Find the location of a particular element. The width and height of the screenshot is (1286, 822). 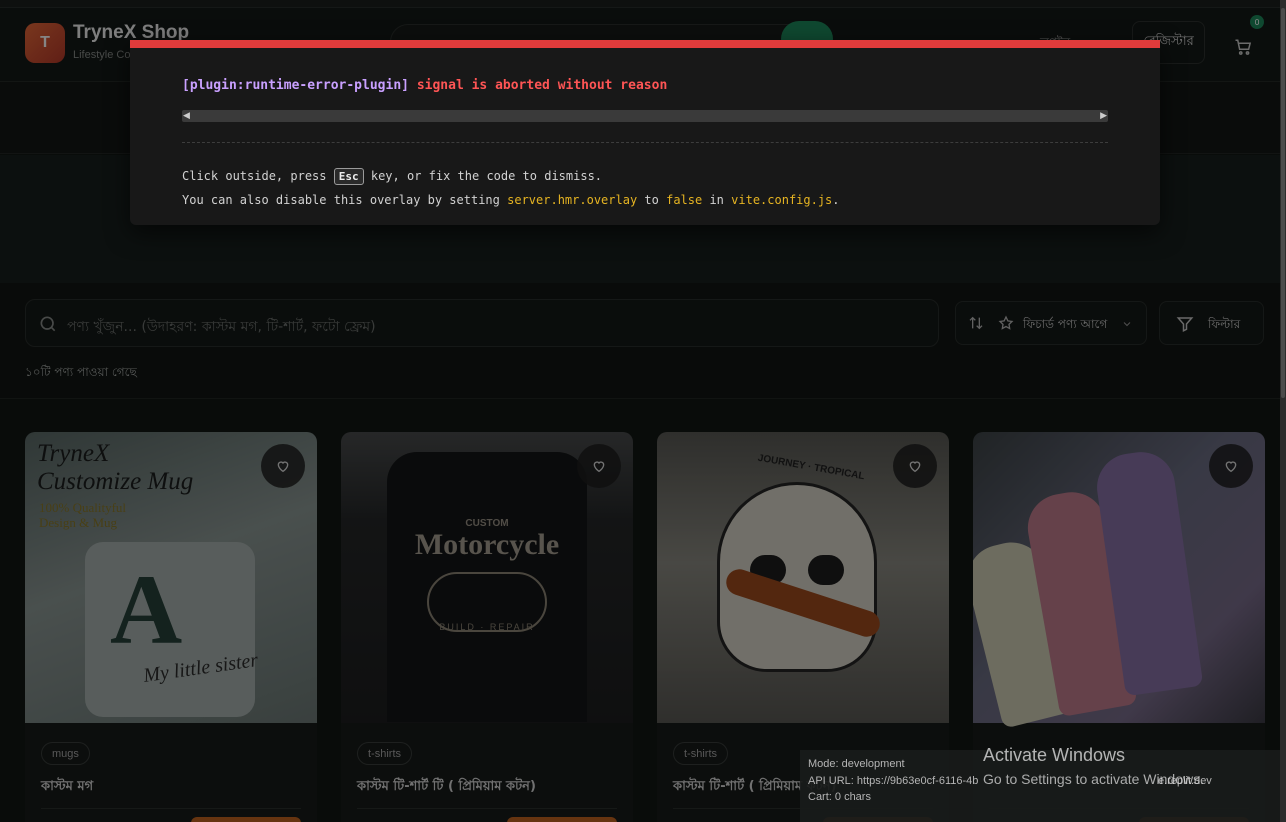

config-key: server.hmr.overlay is located at coordinates (572, 200).